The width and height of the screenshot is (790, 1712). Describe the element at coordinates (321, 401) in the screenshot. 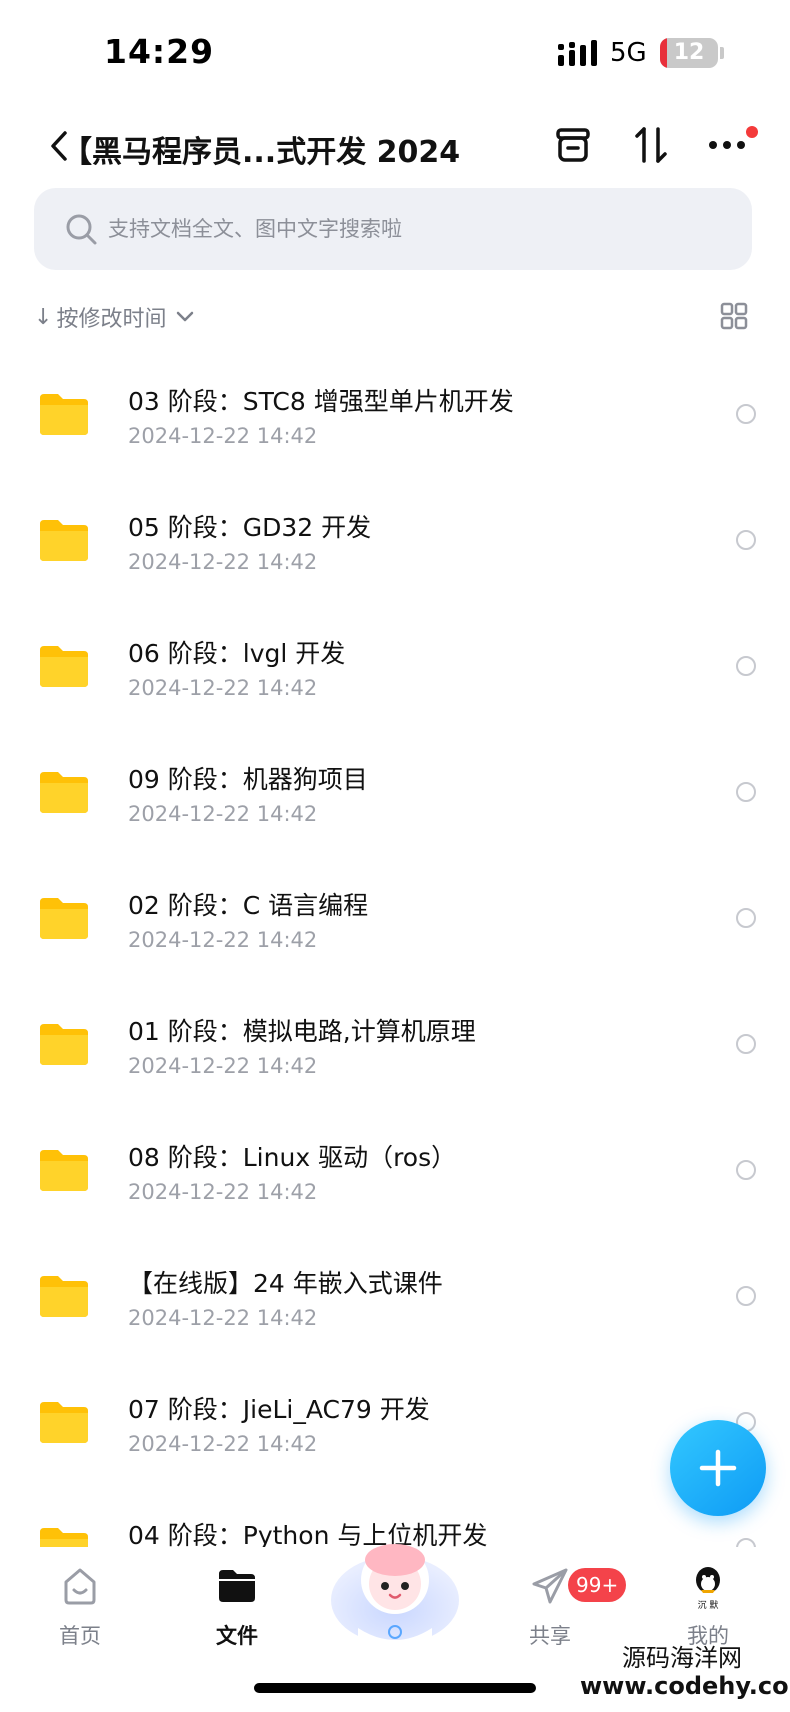

I see `file-name: 03 阶段：STC8 增强型单片机开发` at that location.